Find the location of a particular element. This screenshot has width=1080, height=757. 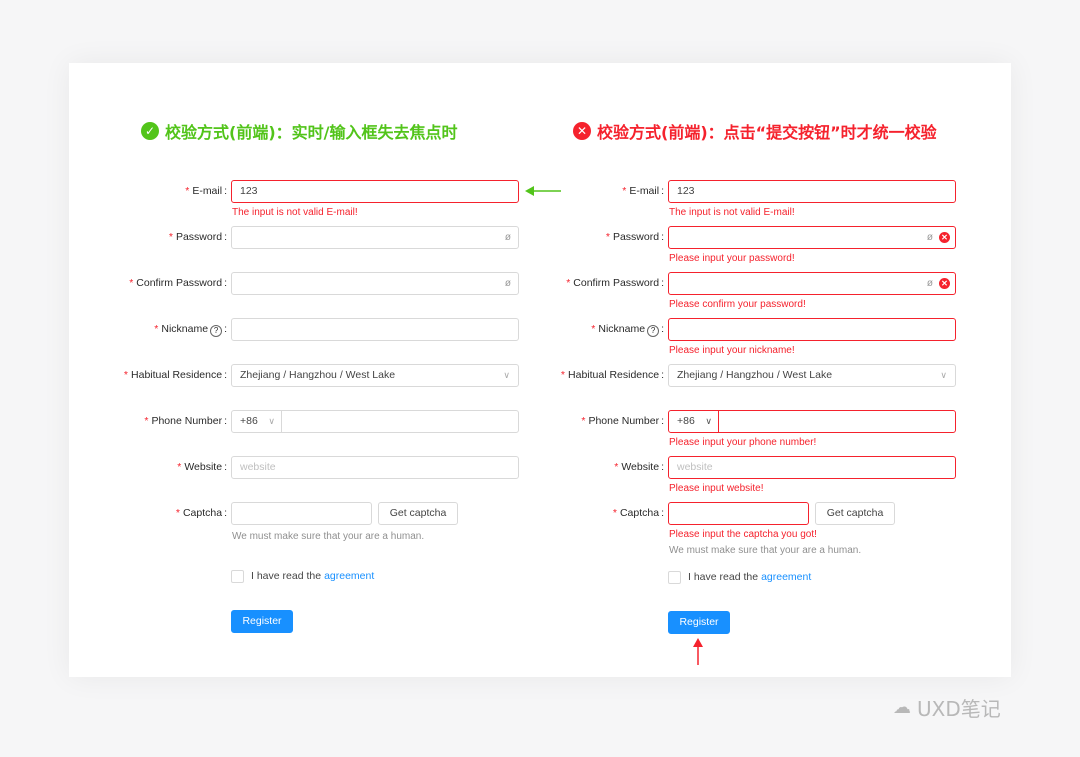

confirm-password-input: ø ✕ is located at coordinates (812, 283).